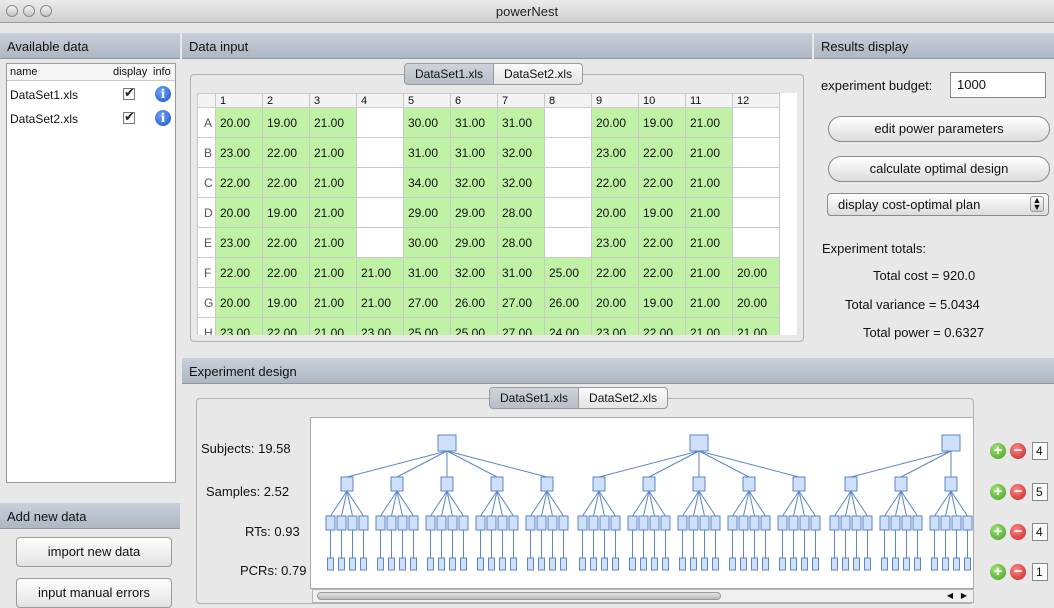 The height and width of the screenshot is (608, 1054). What do you see at coordinates (162, 72) in the screenshot?
I see `column-info: info` at bounding box center [162, 72].